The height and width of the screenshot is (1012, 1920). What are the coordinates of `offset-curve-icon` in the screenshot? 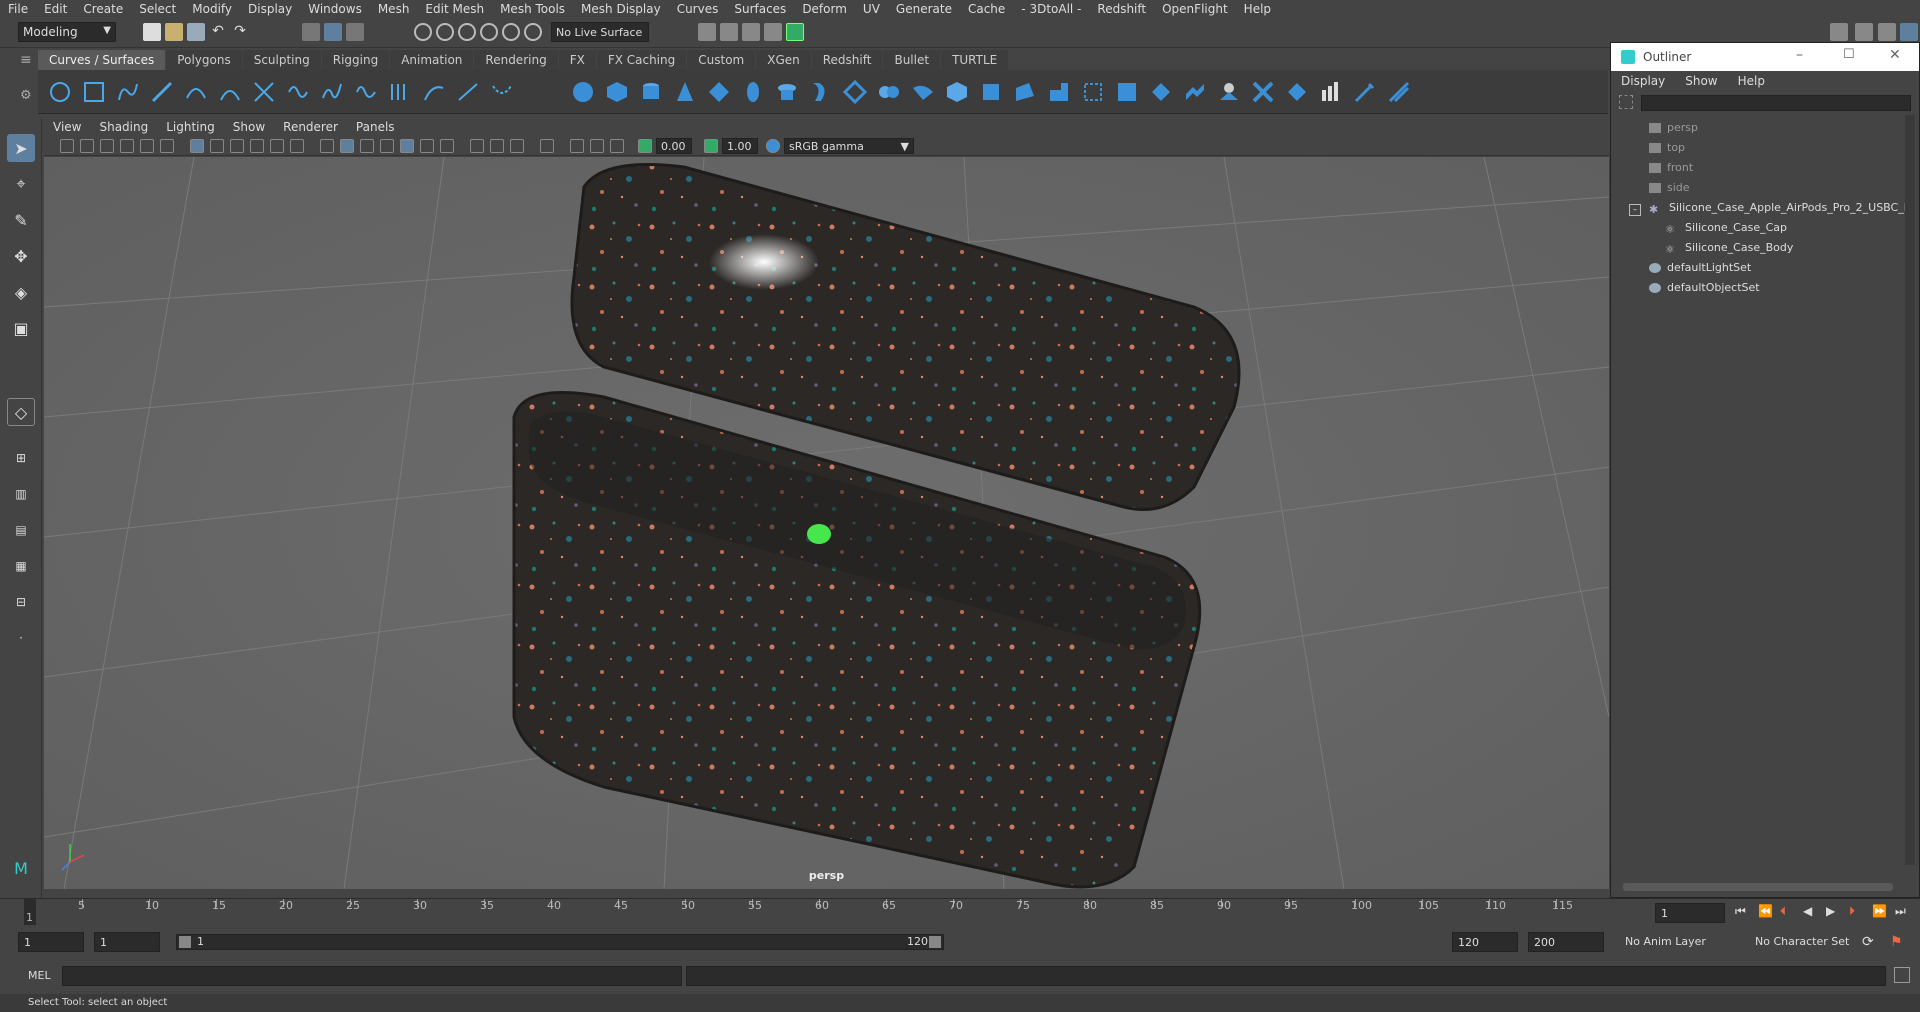 It's located at (400, 92).